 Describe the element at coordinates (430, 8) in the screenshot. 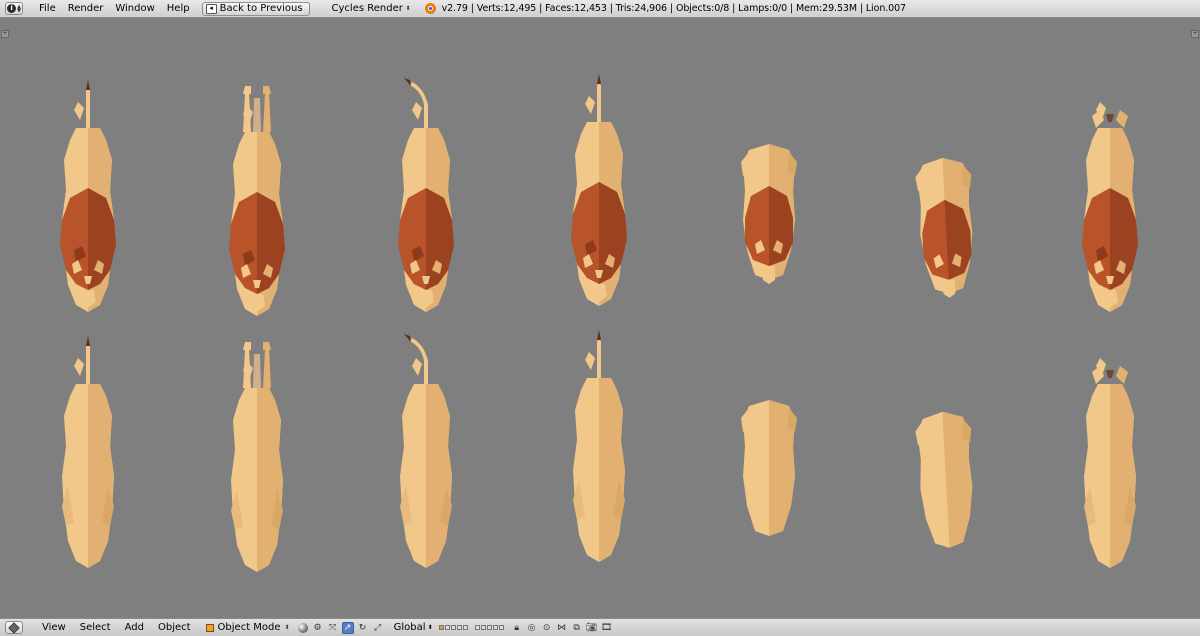

I see `blender-logo-icon` at that location.